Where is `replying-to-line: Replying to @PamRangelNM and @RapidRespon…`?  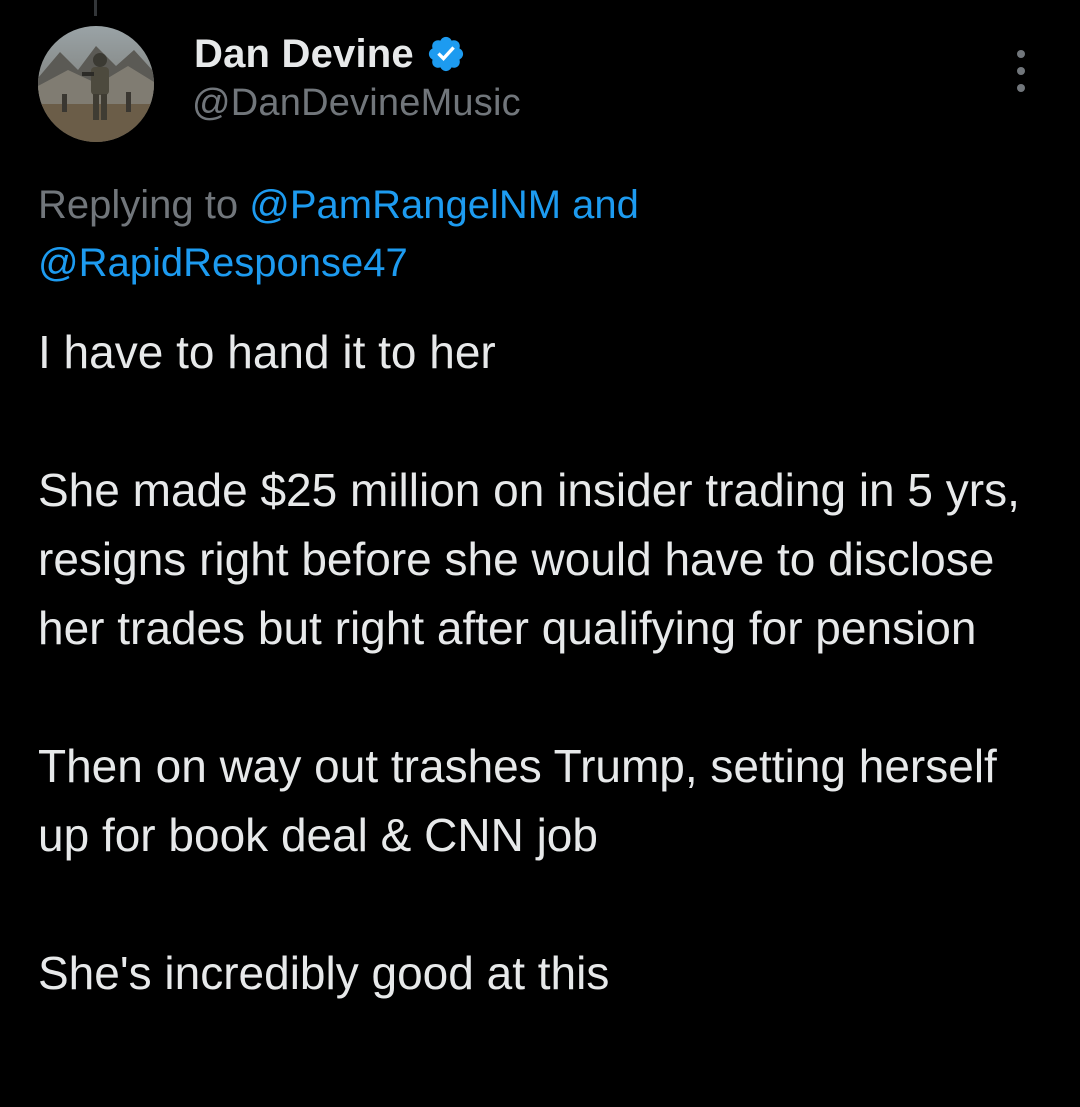 replying-to-line: Replying to @PamRangelNM and @RapidRespon… is located at coordinates (538, 234).